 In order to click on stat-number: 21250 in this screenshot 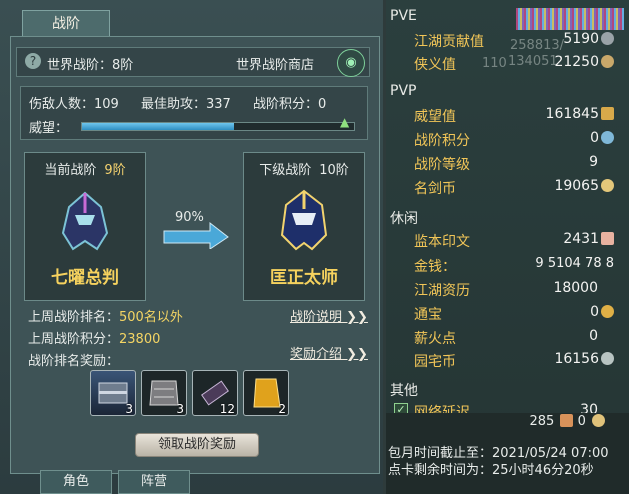, I will do `click(576, 62)`.